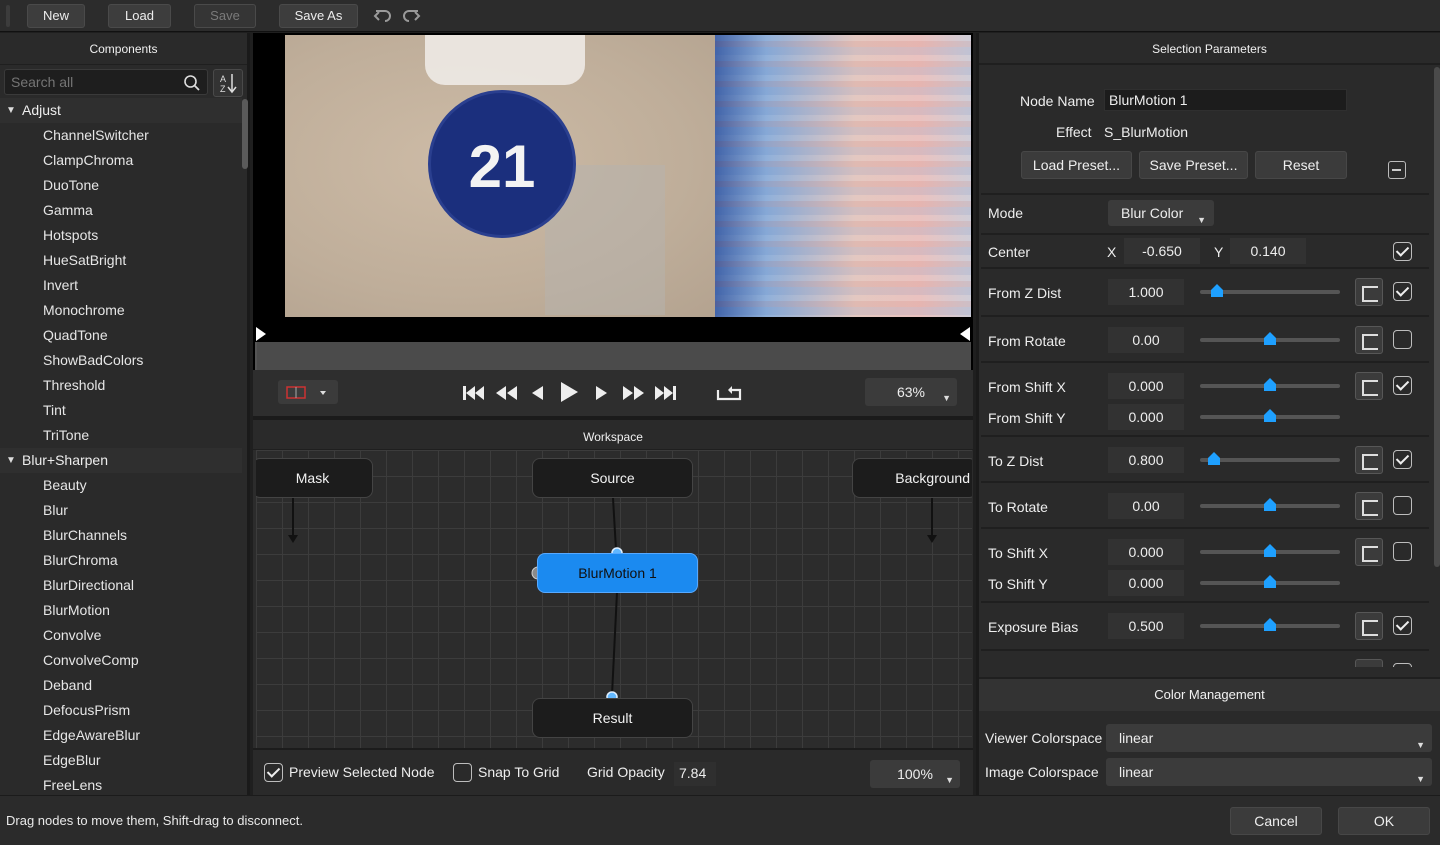  I want to click on component-item: Invert, so click(121, 285).